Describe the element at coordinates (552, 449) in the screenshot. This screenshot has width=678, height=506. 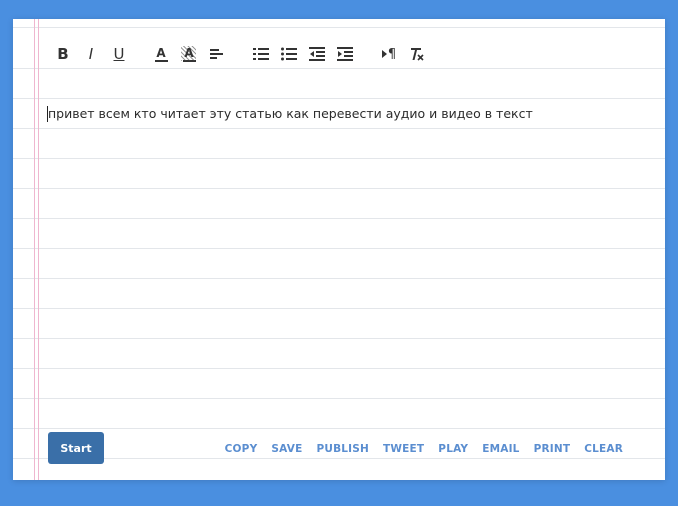
I see `print-link: PRINT` at that location.